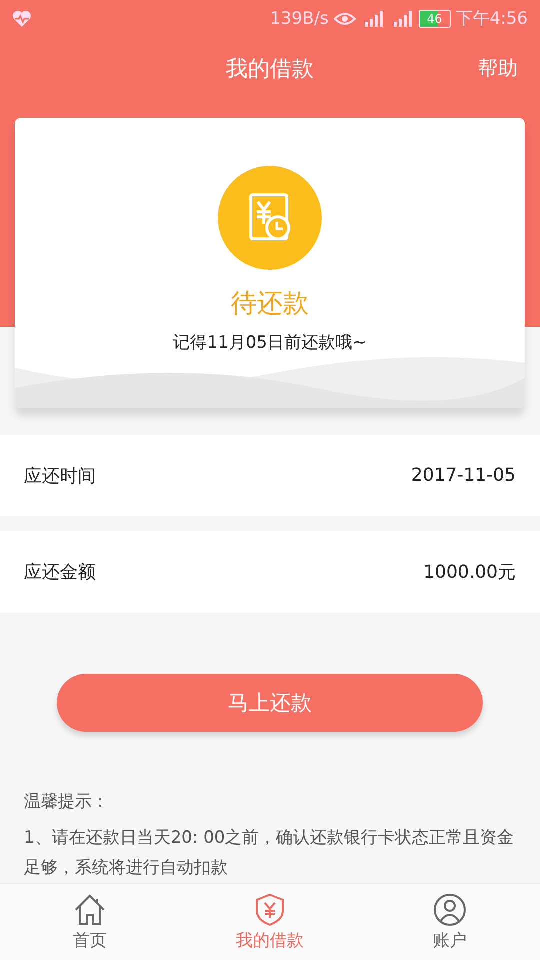 The image size is (540, 960). What do you see at coordinates (270, 343) in the screenshot?
I see `reminder-text: 记得11月05日前还款哦~` at bounding box center [270, 343].